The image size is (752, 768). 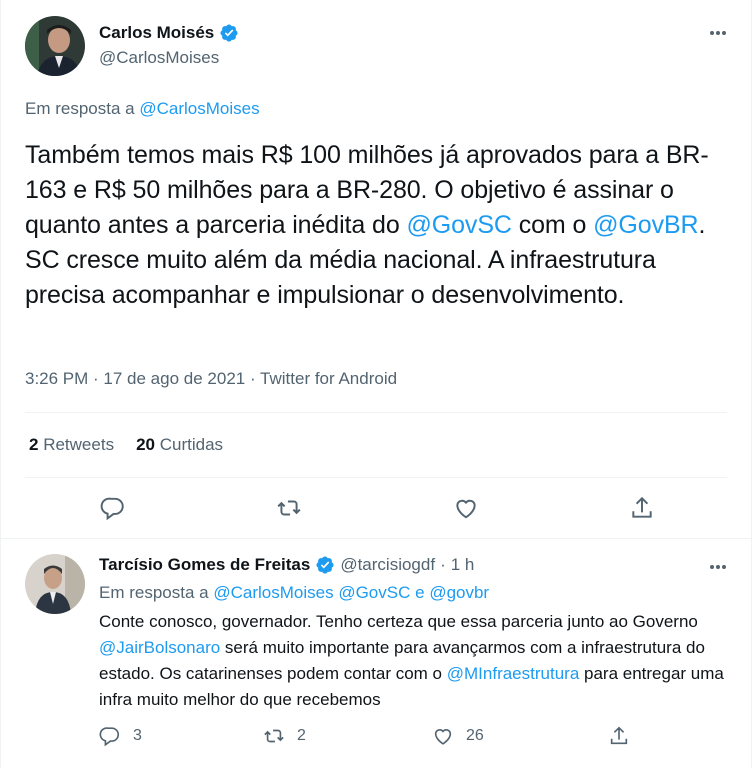 What do you see at coordinates (420, 592) in the screenshot?
I see `reply-to-conjunction: e` at bounding box center [420, 592].